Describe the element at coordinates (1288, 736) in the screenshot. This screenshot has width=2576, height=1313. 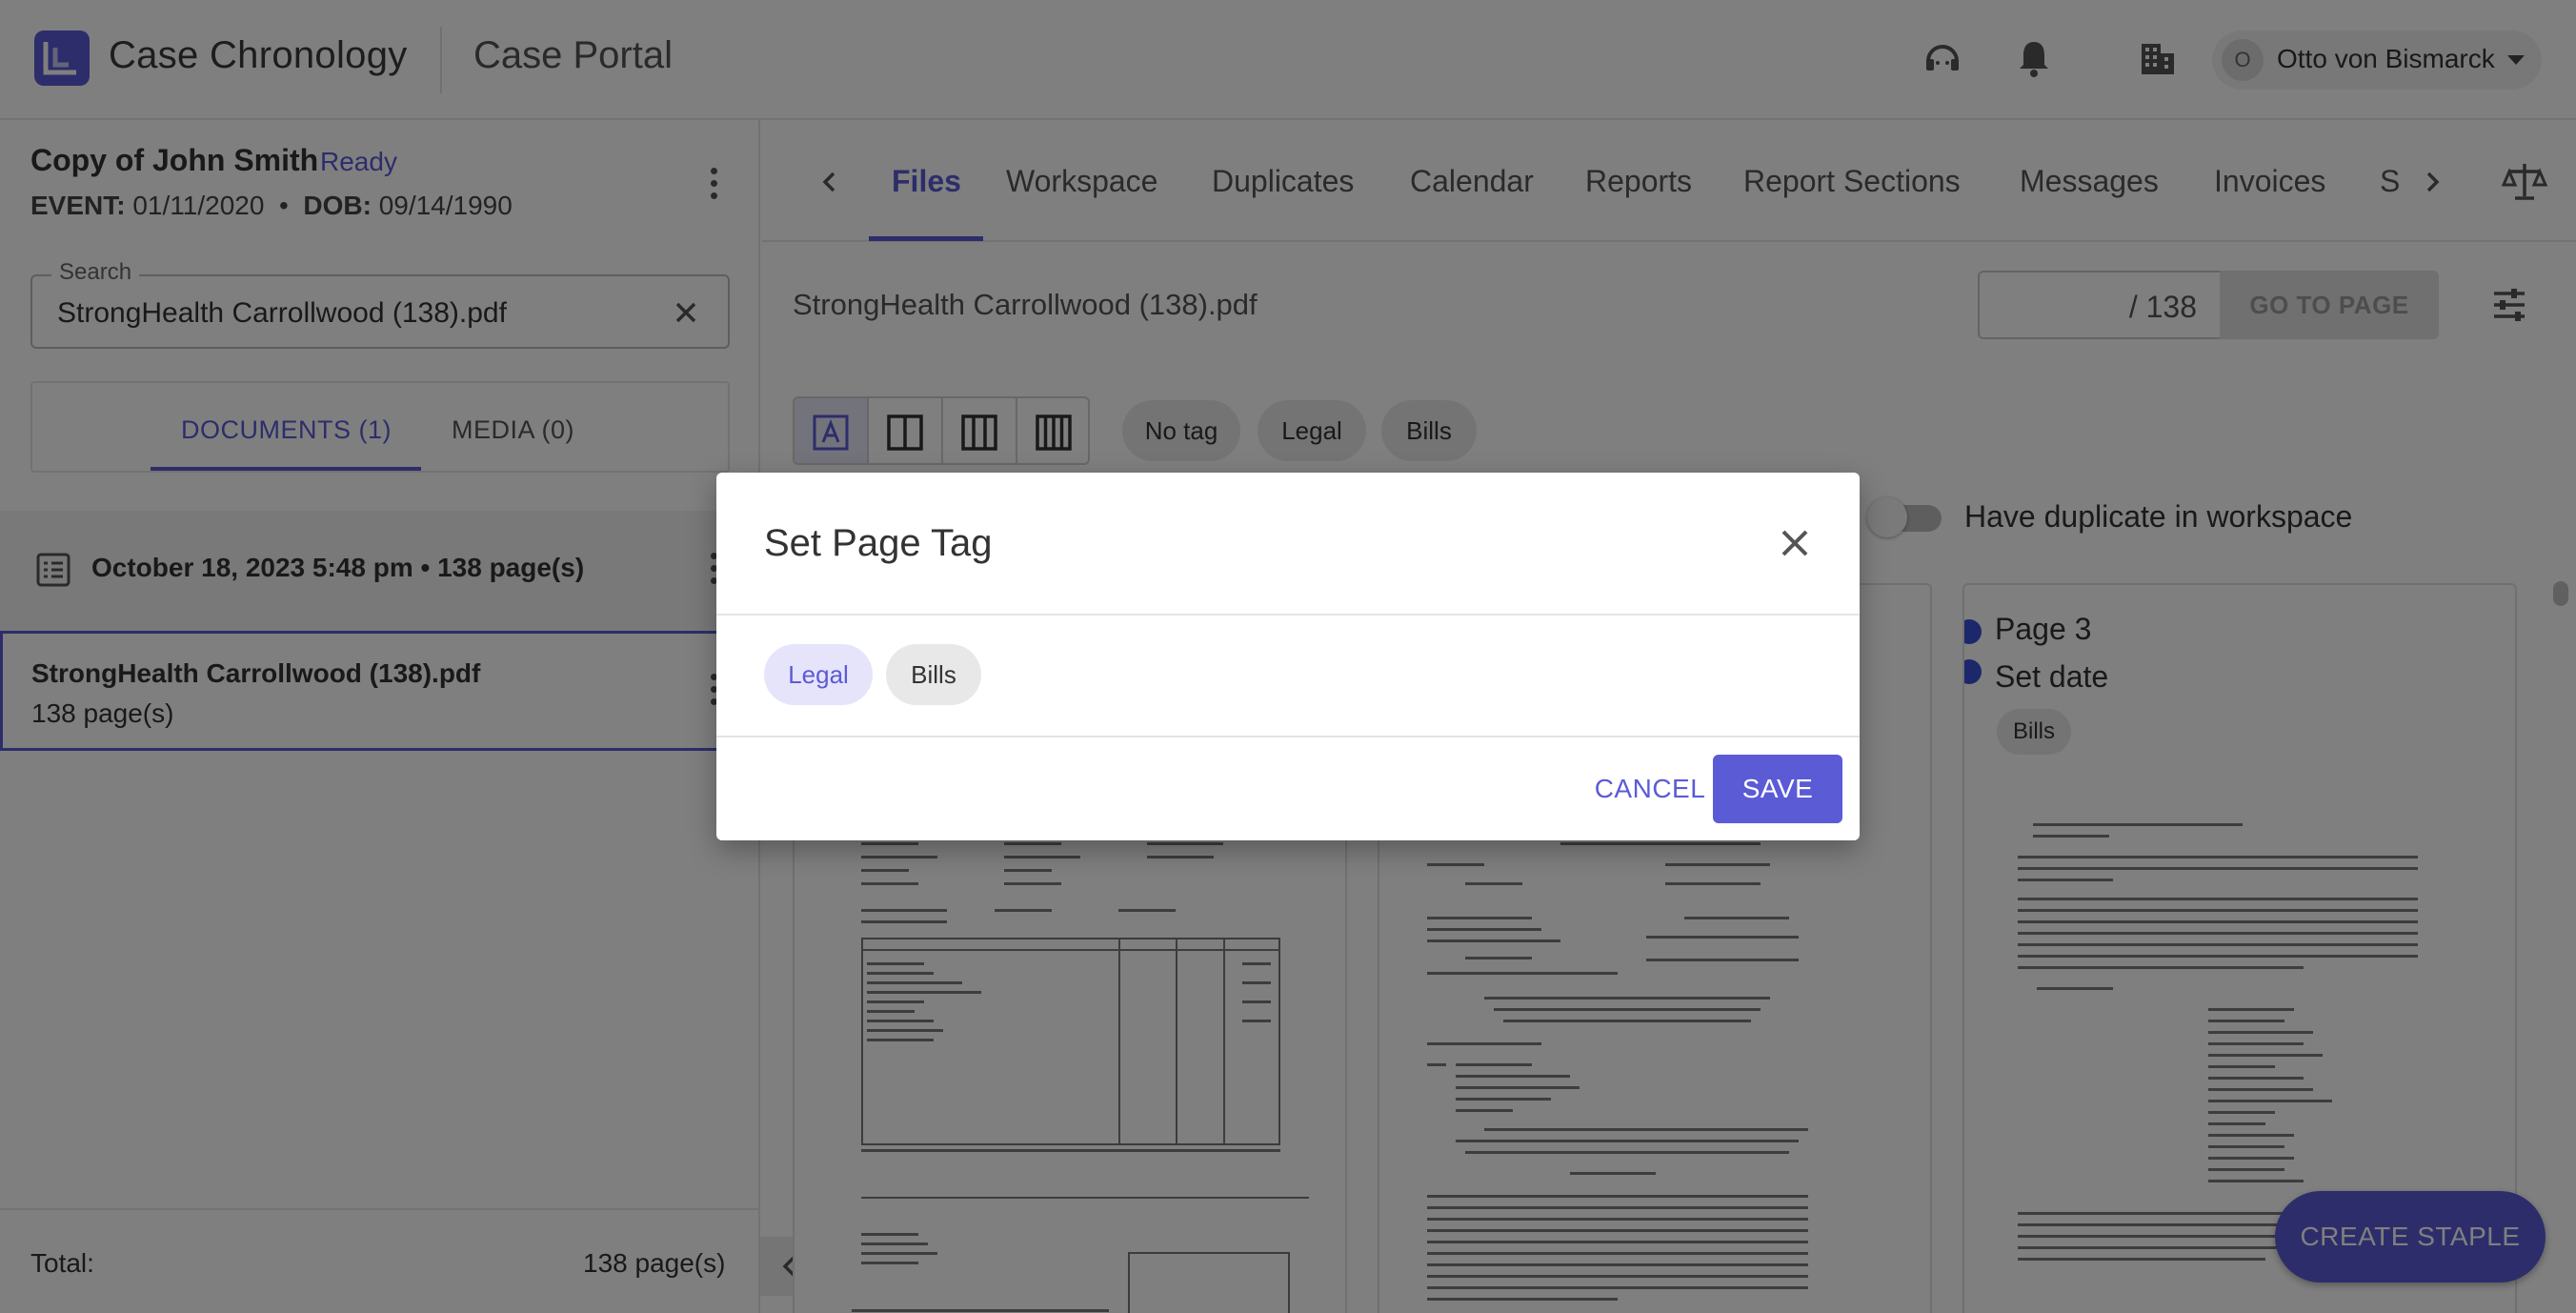
I see `dialog-divider-bottom` at that location.